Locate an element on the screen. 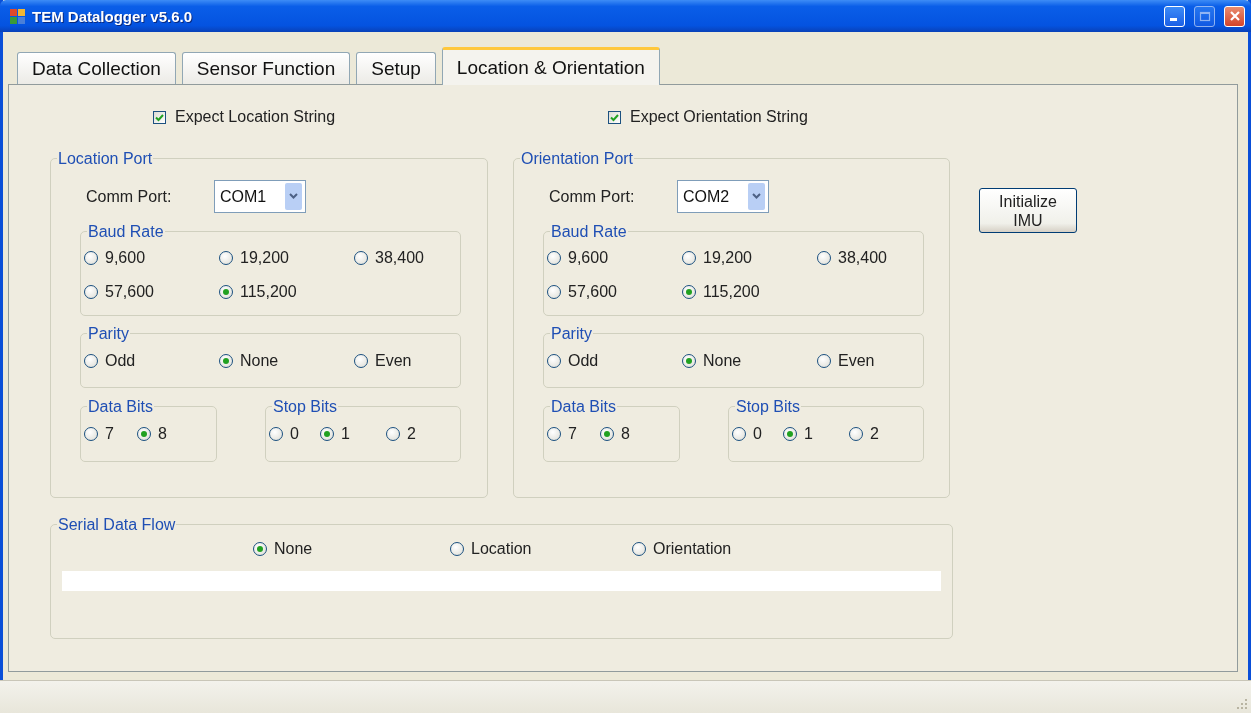 The height and width of the screenshot is (713, 1251). close-button is located at coordinates (1234, 16).